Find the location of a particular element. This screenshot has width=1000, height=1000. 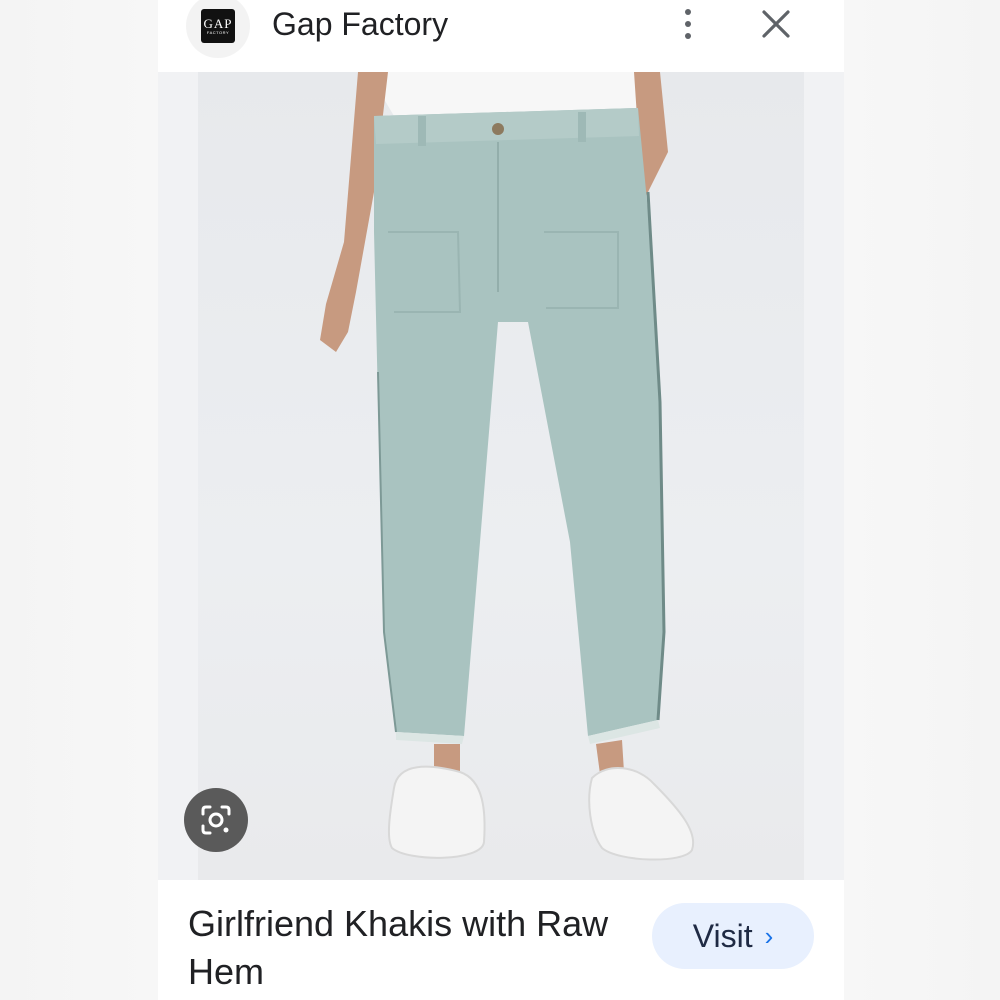

close-icon is located at coordinates (776, 24).